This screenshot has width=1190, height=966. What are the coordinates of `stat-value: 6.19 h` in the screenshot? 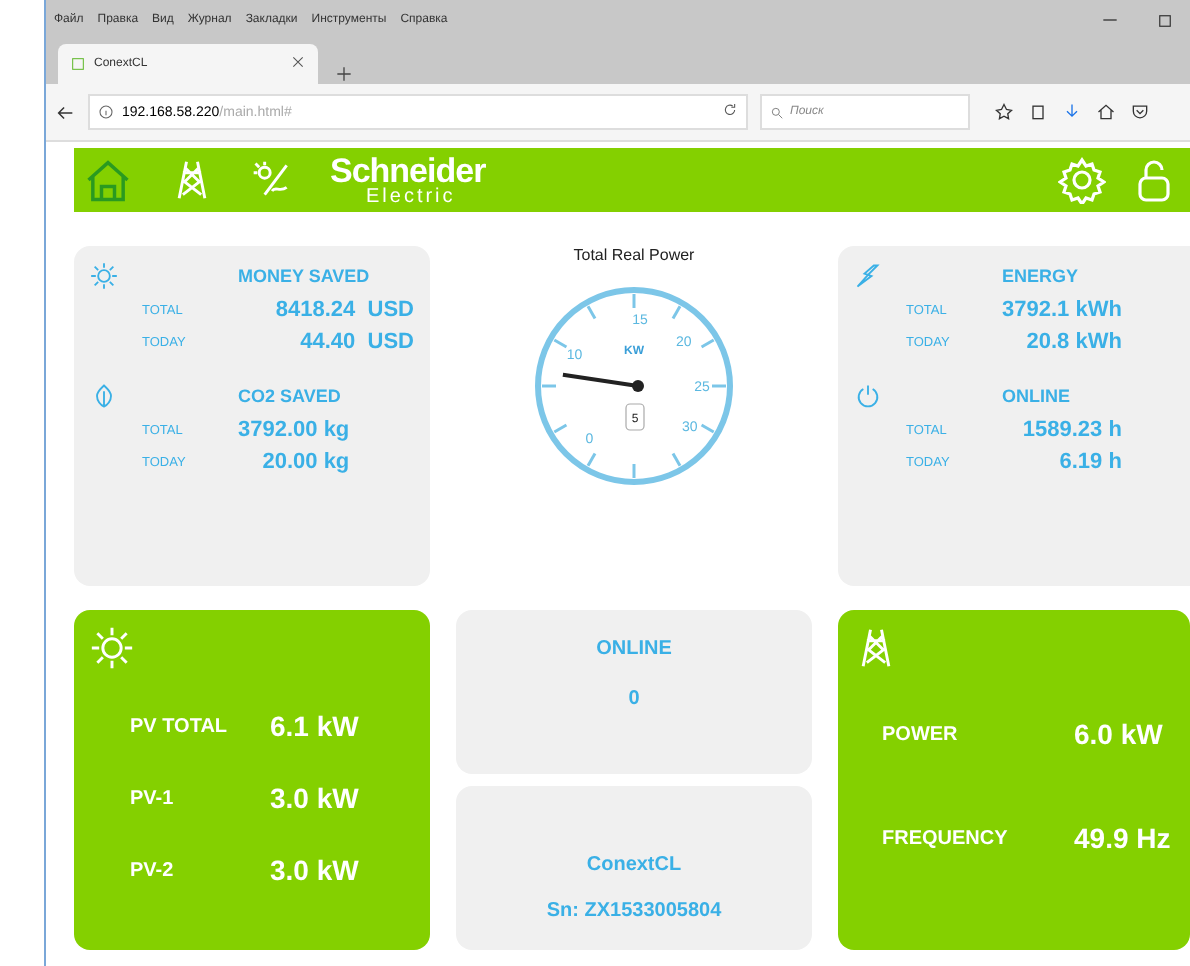 It's located at (1090, 462).